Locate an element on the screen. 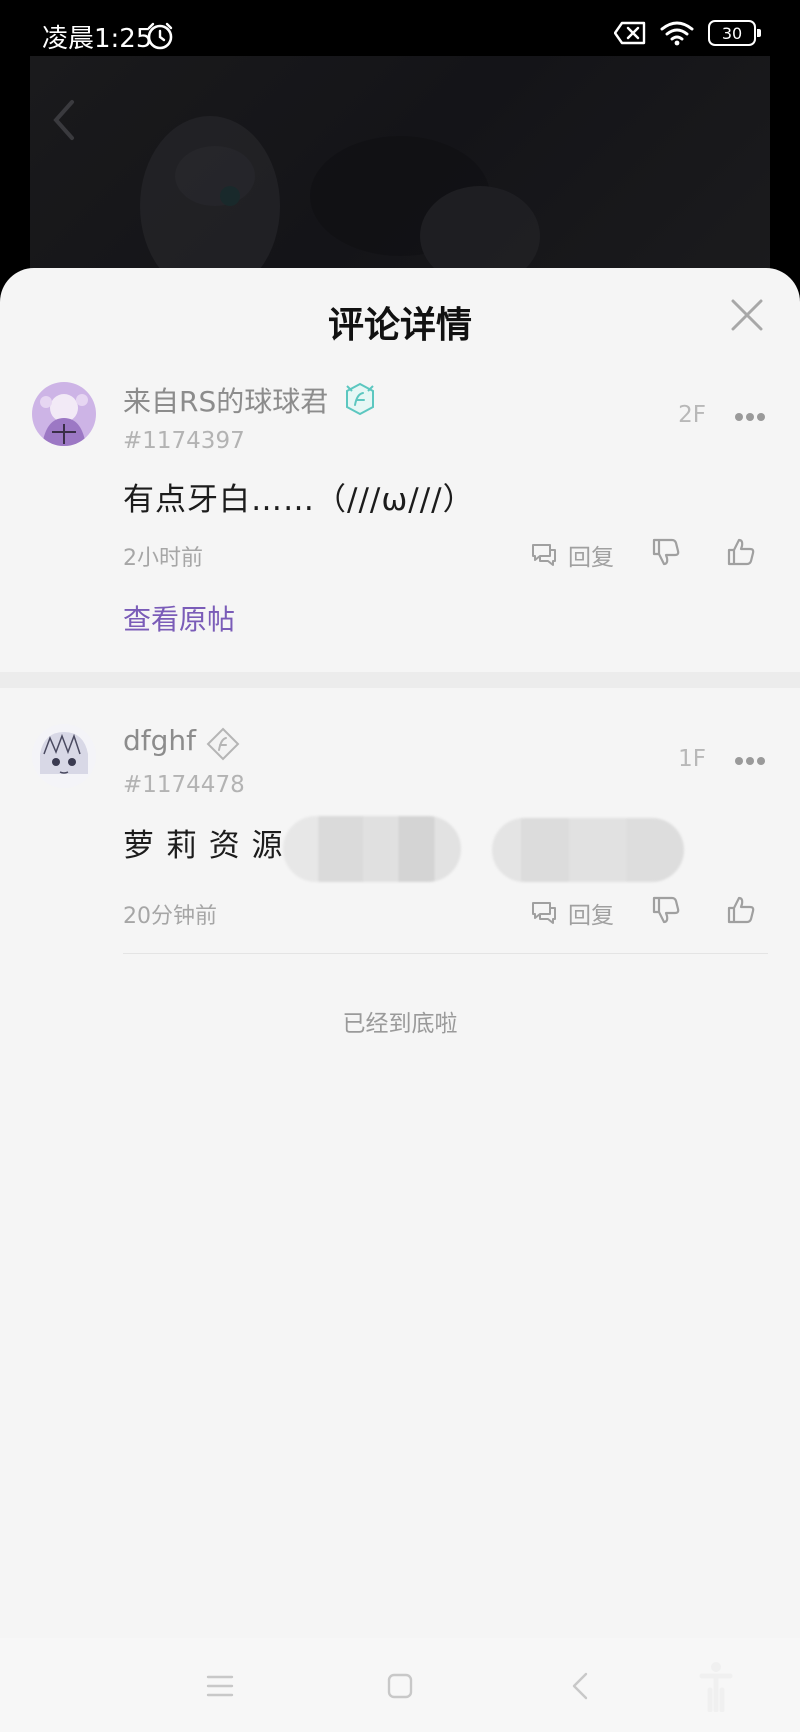 Image resolution: width=800 pixels, height=1732 pixels. system-nav-bar is located at coordinates (400, 1685).